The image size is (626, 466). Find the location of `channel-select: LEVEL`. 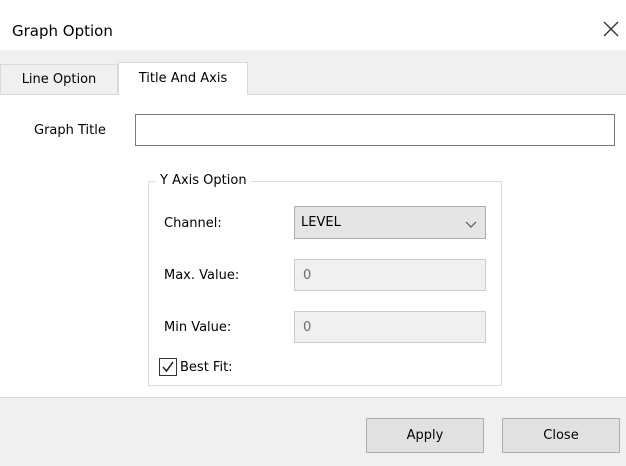

channel-select: LEVEL is located at coordinates (390, 222).